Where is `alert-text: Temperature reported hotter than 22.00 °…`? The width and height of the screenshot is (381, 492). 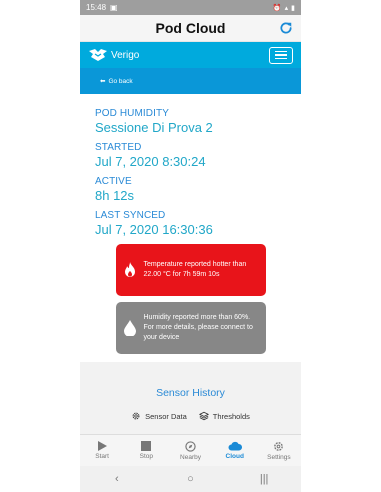 alert-text: Temperature reported hotter than 22.00 °… is located at coordinates (195, 269).